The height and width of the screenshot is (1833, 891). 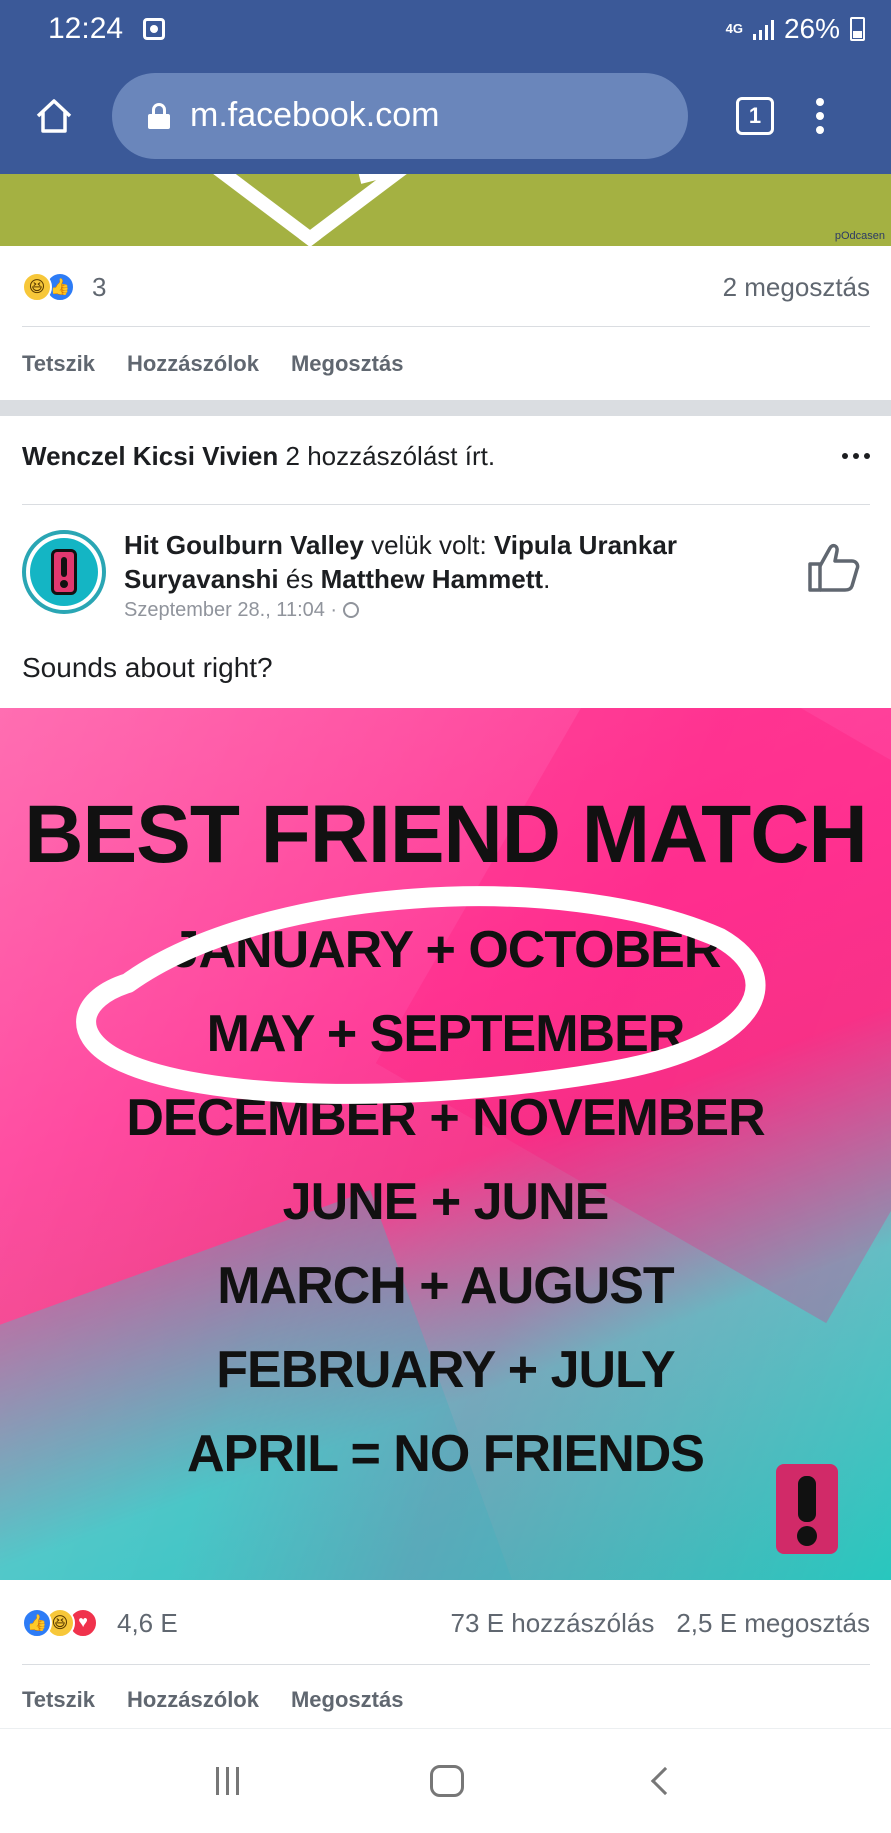 What do you see at coordinates (37, 287) in the screenshot?
I see `haha-reaction-icon: 😆` at bounding box center [37, 287].